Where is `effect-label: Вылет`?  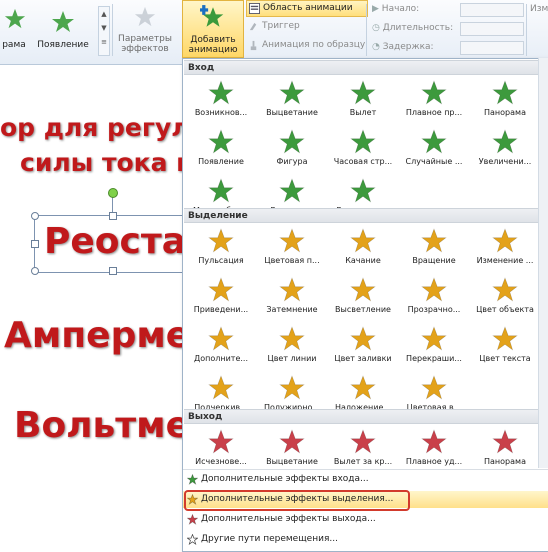
effect-label: Вылет is located at coordinates (363, 112).